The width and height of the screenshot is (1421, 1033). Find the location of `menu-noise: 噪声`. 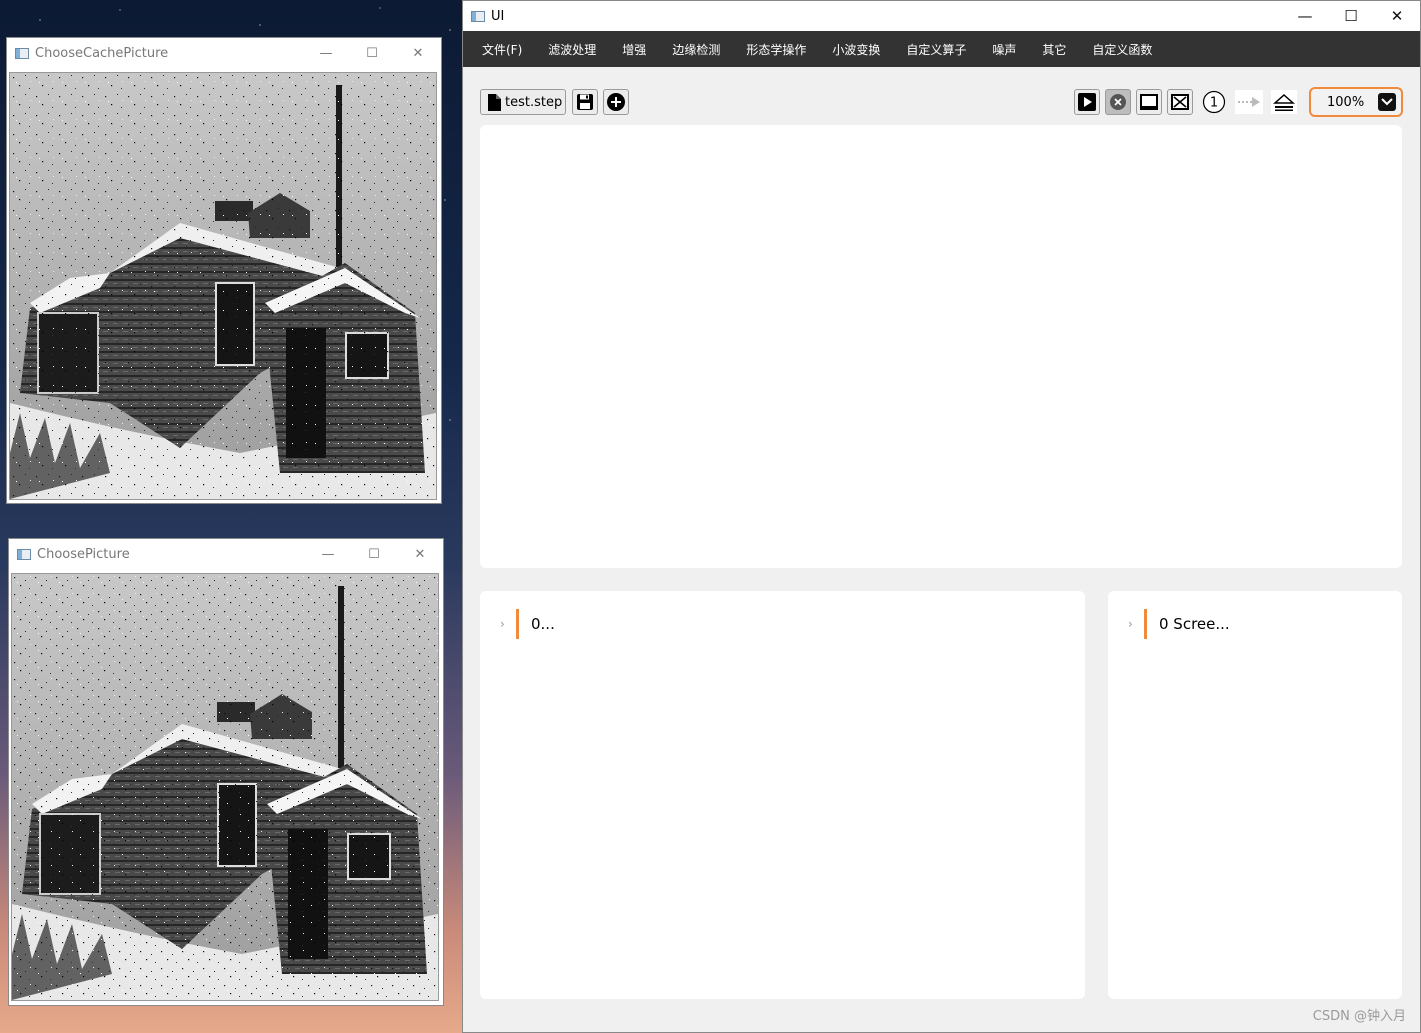

menu-noise: 噪声 is located at coordinates (1004, 49).